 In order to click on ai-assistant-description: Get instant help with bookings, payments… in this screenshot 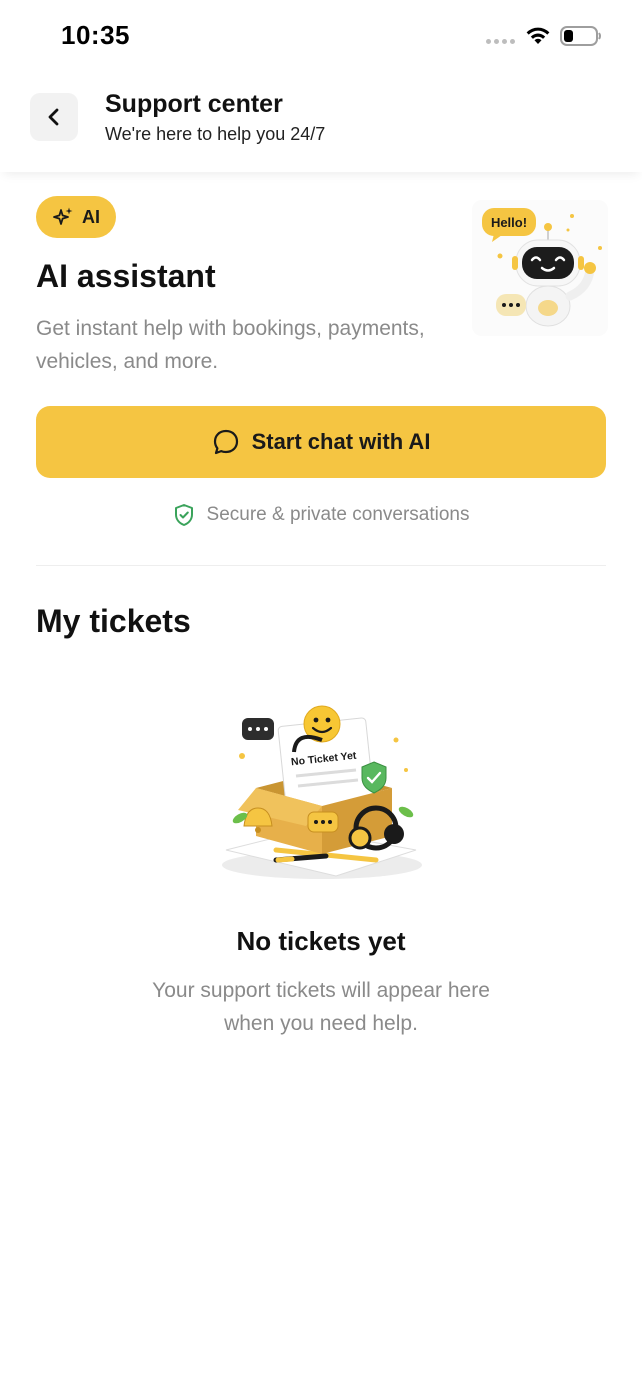, I will do `click(230, 345)`.